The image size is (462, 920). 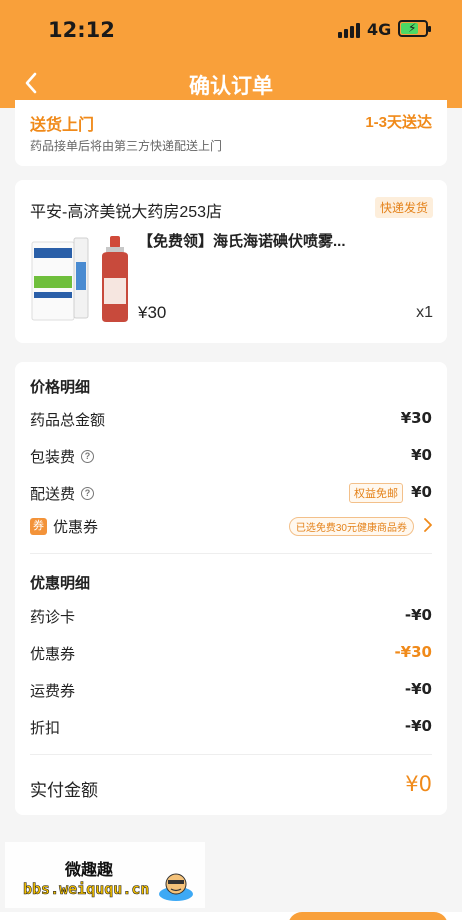 I want to click on watermark: 微趣趣 bbs.weiququ.cn, so click(x=105, y=875).